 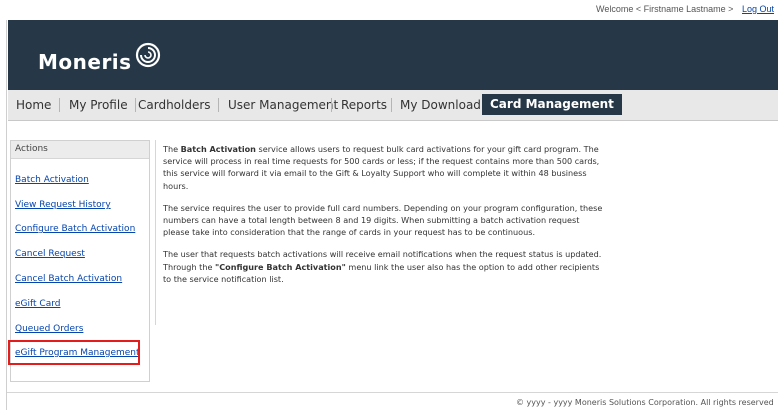 What do you see at coordinates (280, 266) in the screenshot?
I see `configure-batch-activation-emphasis: "Configure Batch Activation"` at bounding box center [280, 266].